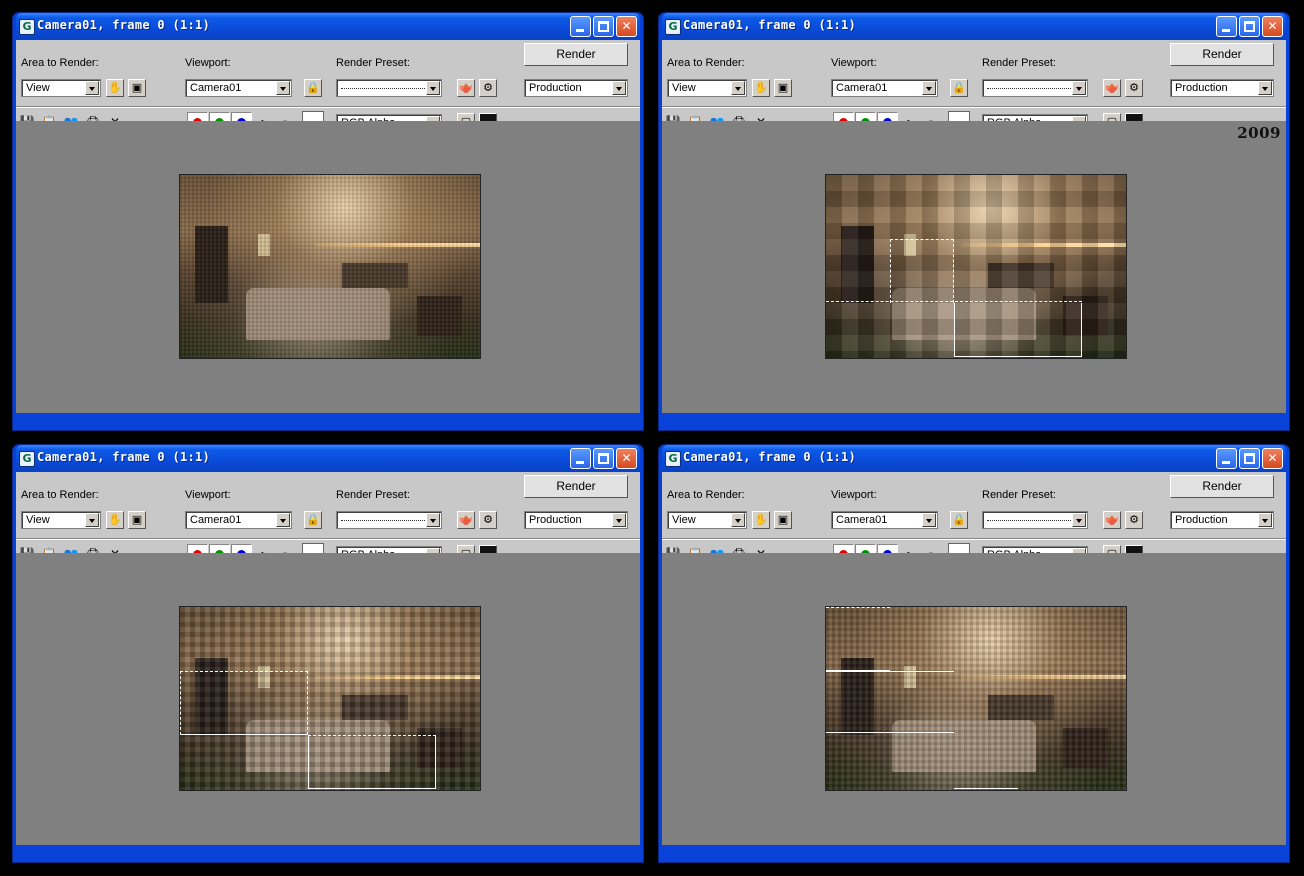 This screenshot has height=876, width=1304. Describe the element at coordinates (1259, 133) in the screenshot. I see `year-label: 2009` at that location.